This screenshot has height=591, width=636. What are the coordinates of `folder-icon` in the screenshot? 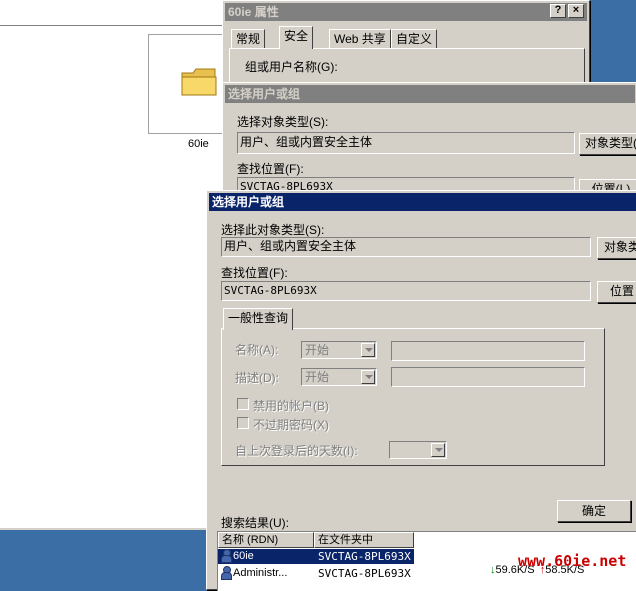 It's located at (199, 81).